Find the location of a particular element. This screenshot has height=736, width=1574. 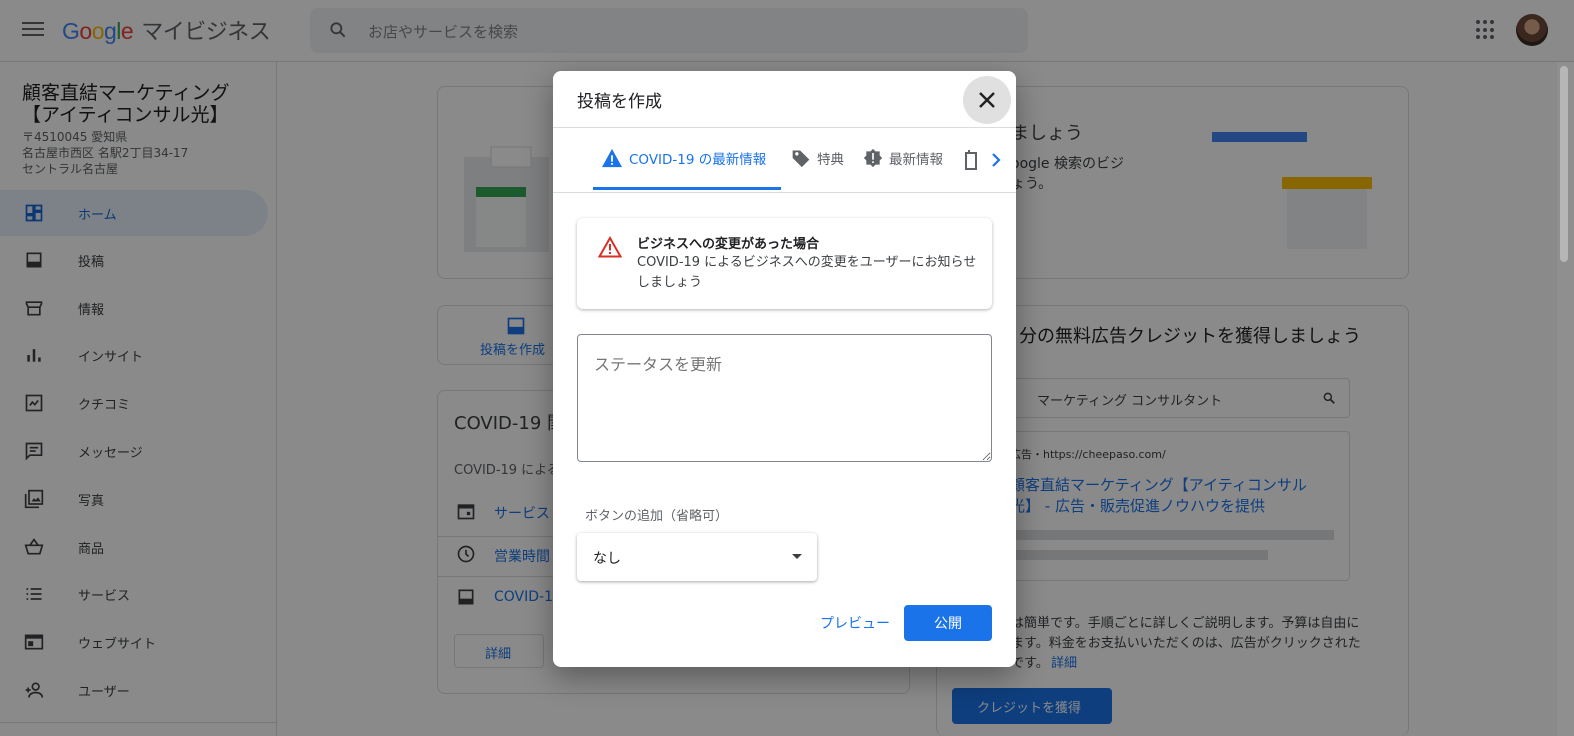

add-button-label: ボタンの追加（省略可） is located at coordinates (657, 516).